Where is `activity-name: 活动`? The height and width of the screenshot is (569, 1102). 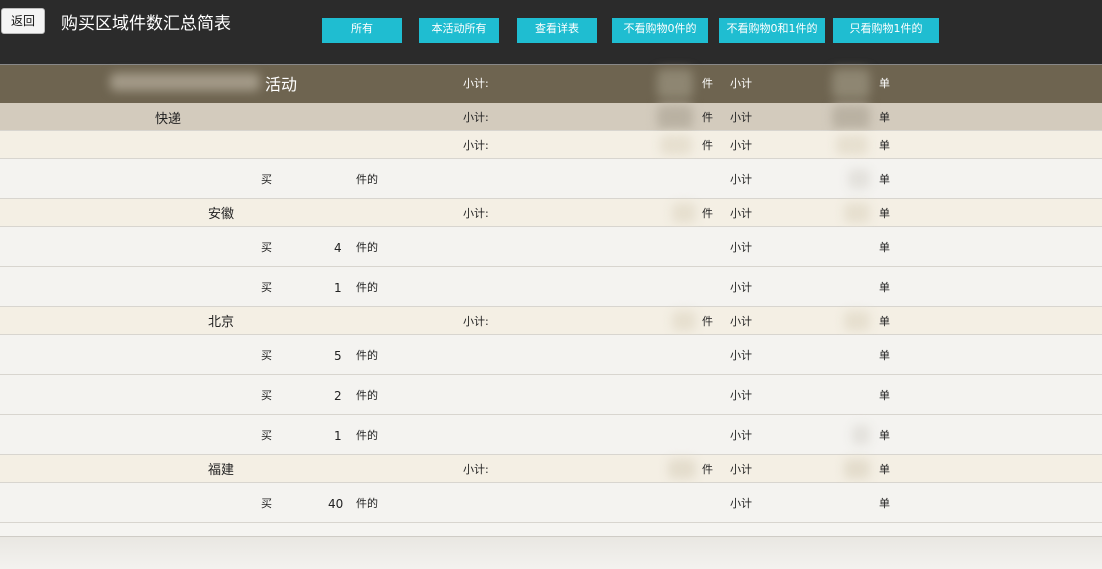 activity-name: 活动 is located at coordinates (281, 84).